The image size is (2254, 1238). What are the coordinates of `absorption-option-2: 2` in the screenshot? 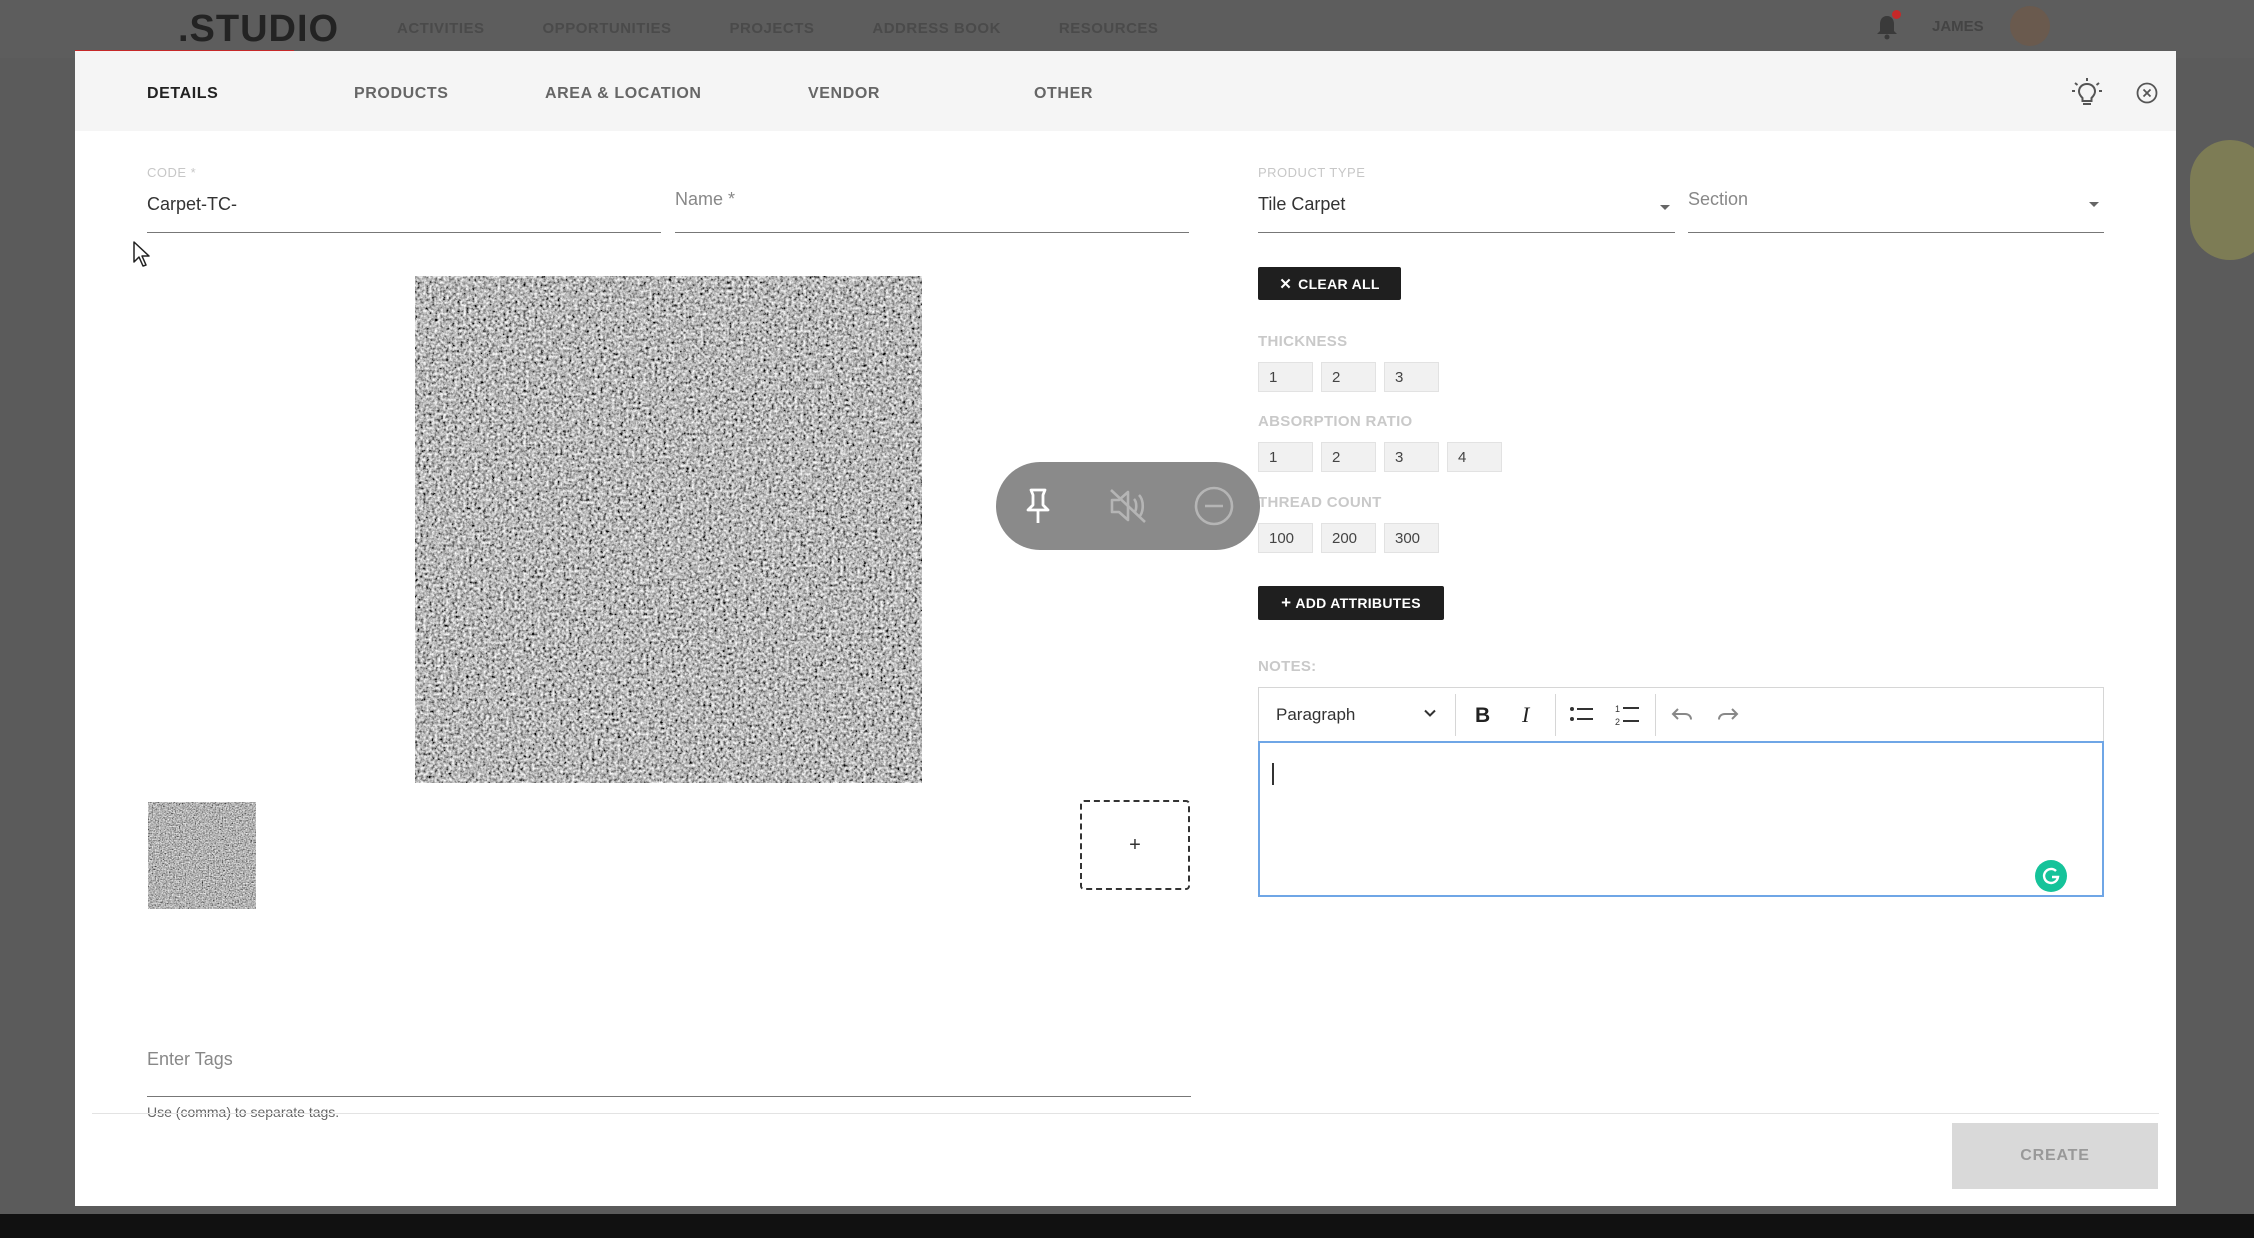 It's located at (1348, 457).